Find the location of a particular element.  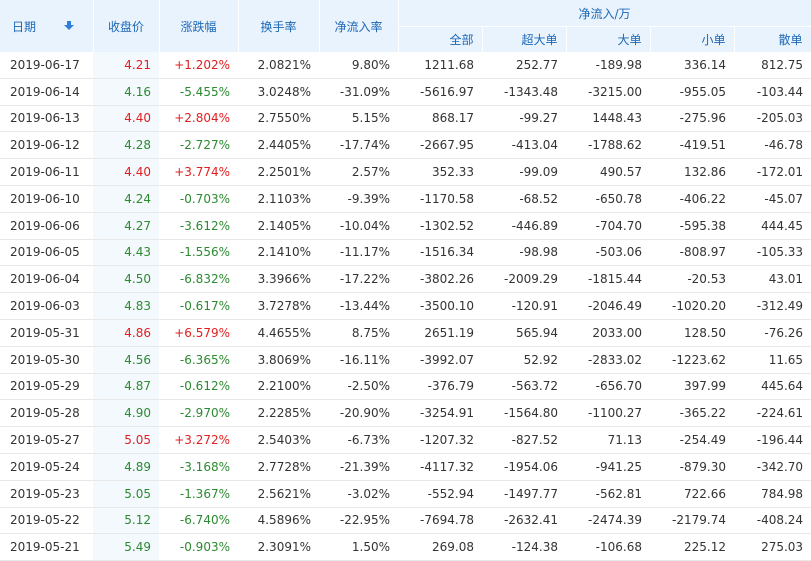

header-retail: 散单 is located at coordinates (772, 39).